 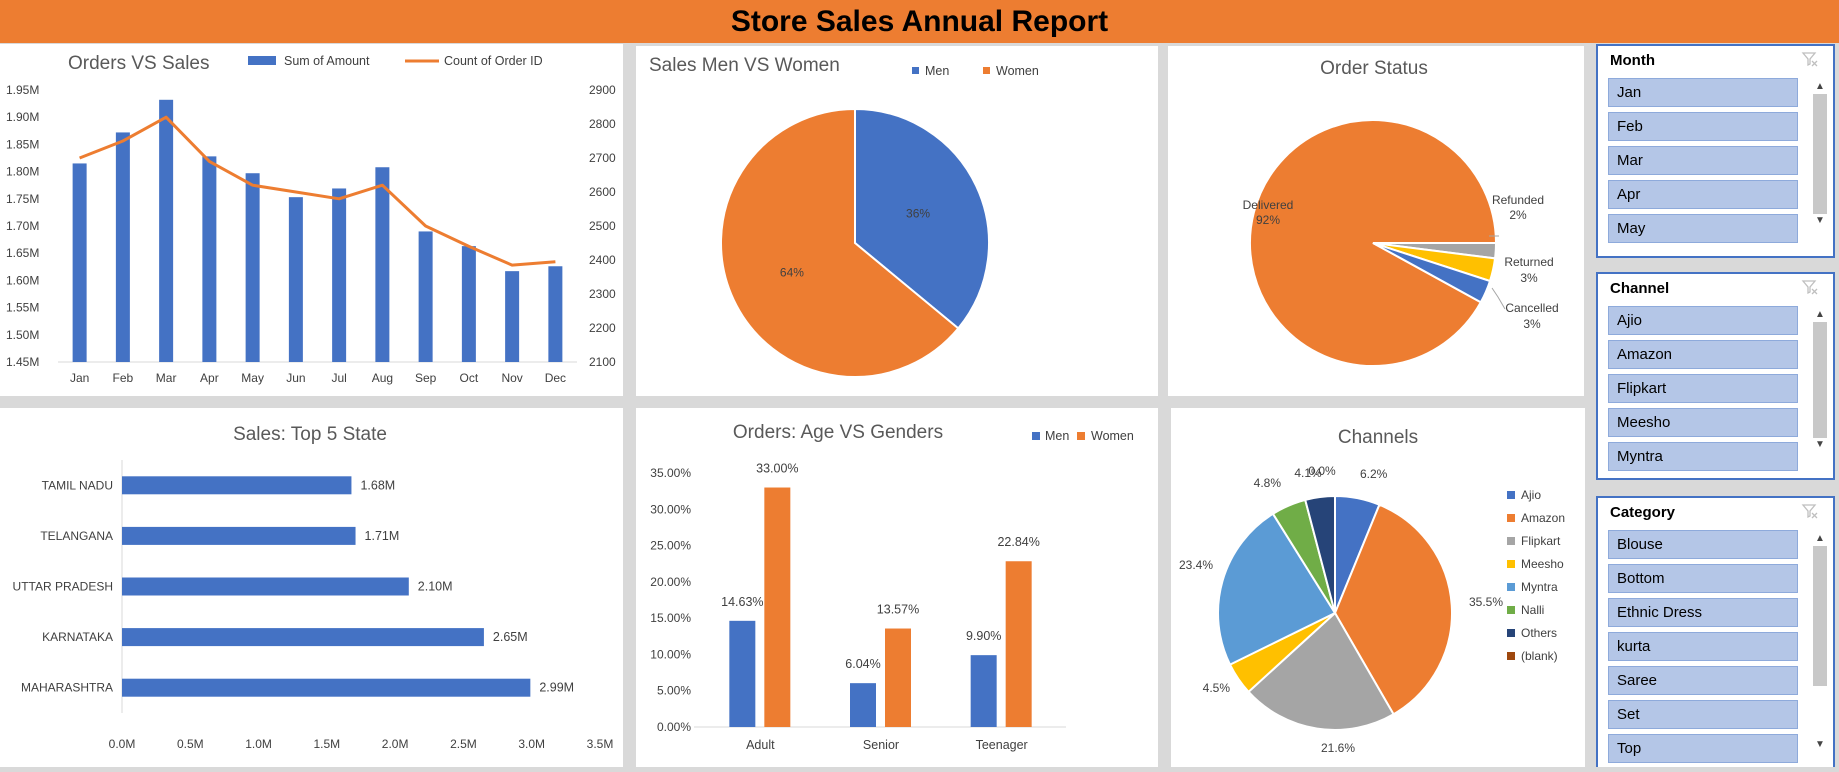 I want to click on data-label-delivered-value: 92%, so click(x=1268, y=220).